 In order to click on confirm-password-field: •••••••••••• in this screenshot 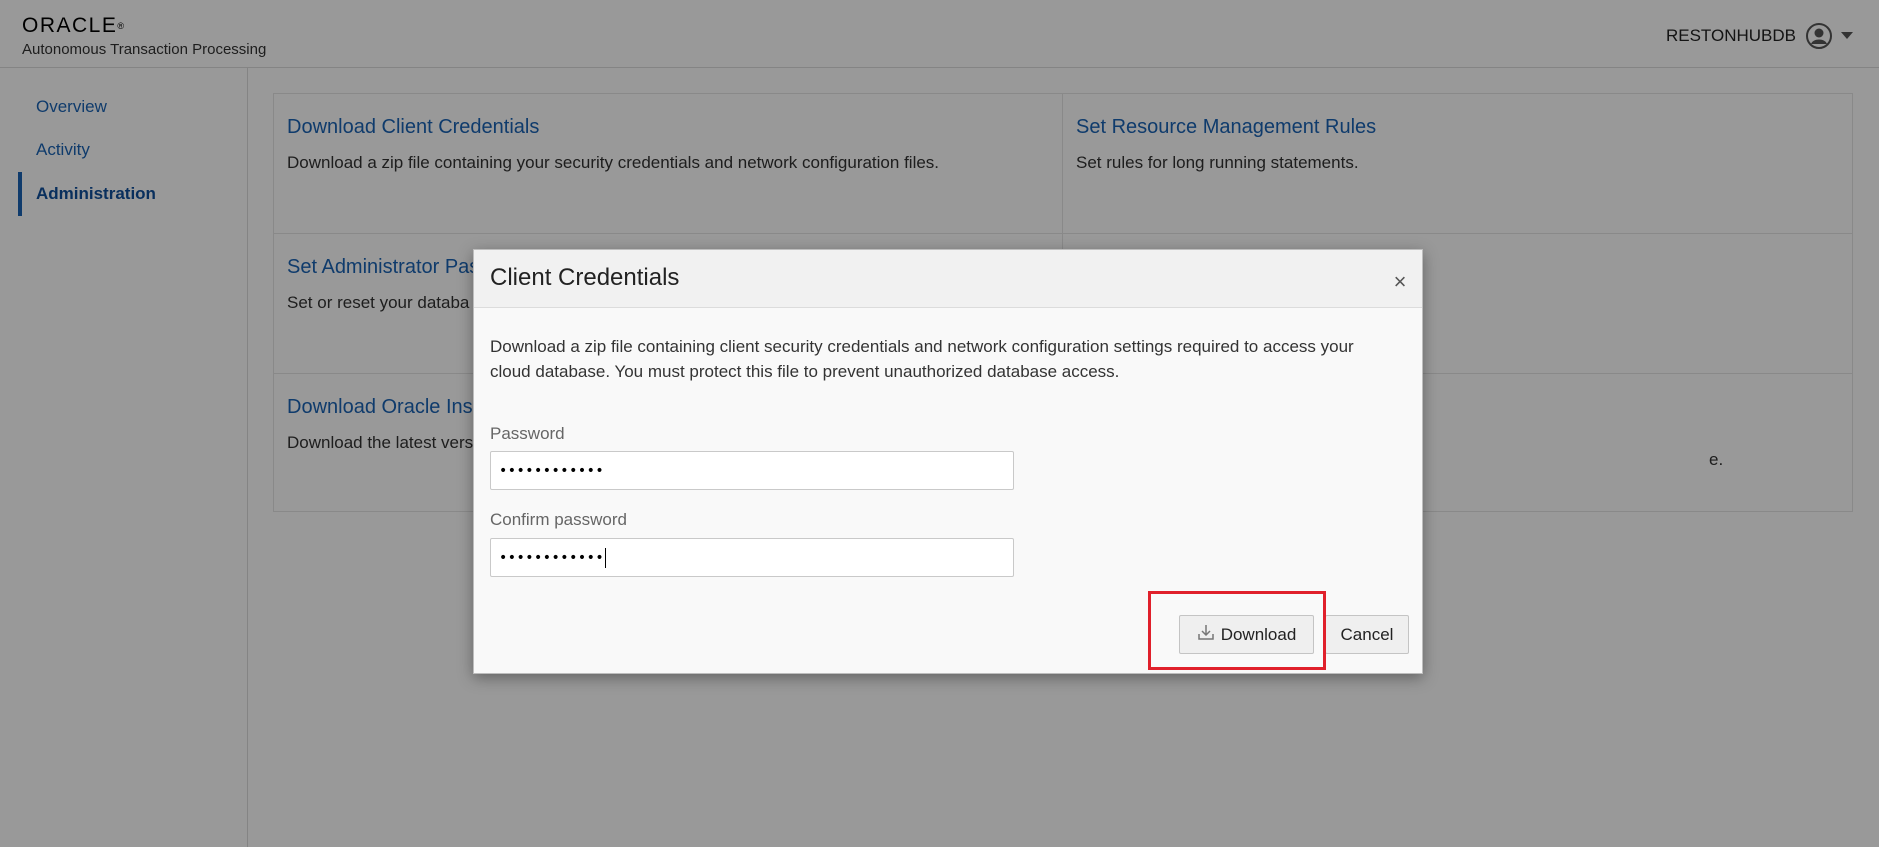, I will do `click(752, 557)`.